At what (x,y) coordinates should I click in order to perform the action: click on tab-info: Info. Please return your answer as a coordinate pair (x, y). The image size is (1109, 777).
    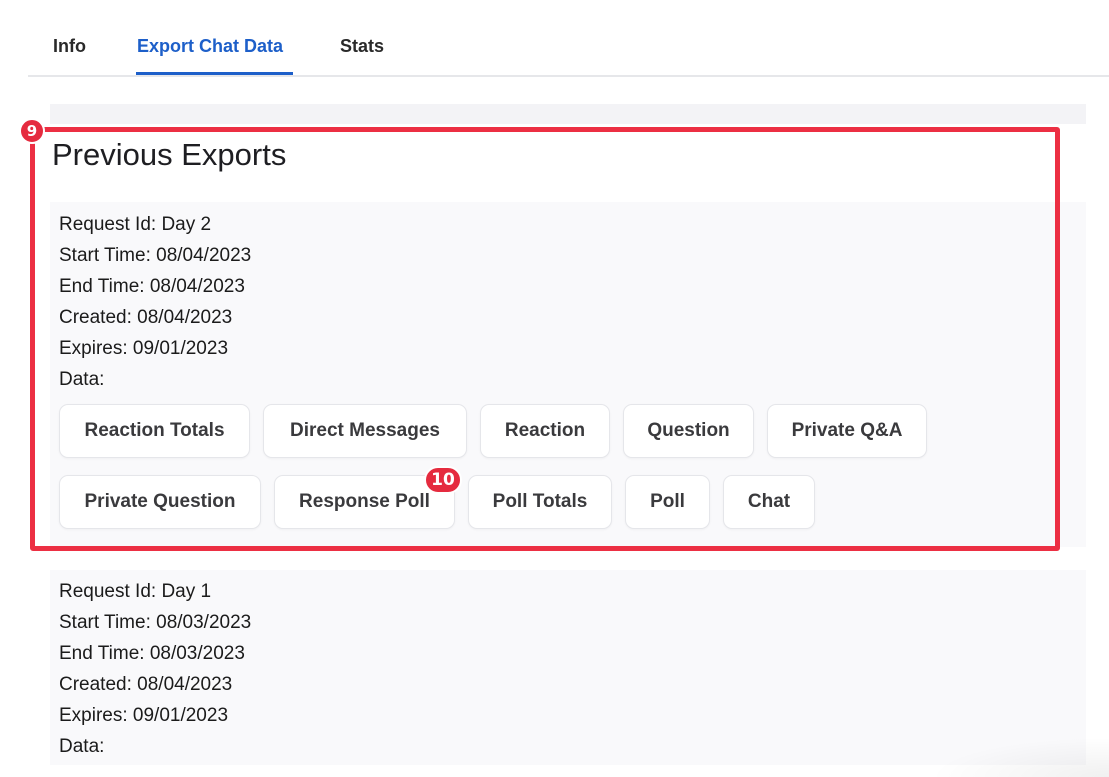
    Looking at the image, I should click on (69, 46).